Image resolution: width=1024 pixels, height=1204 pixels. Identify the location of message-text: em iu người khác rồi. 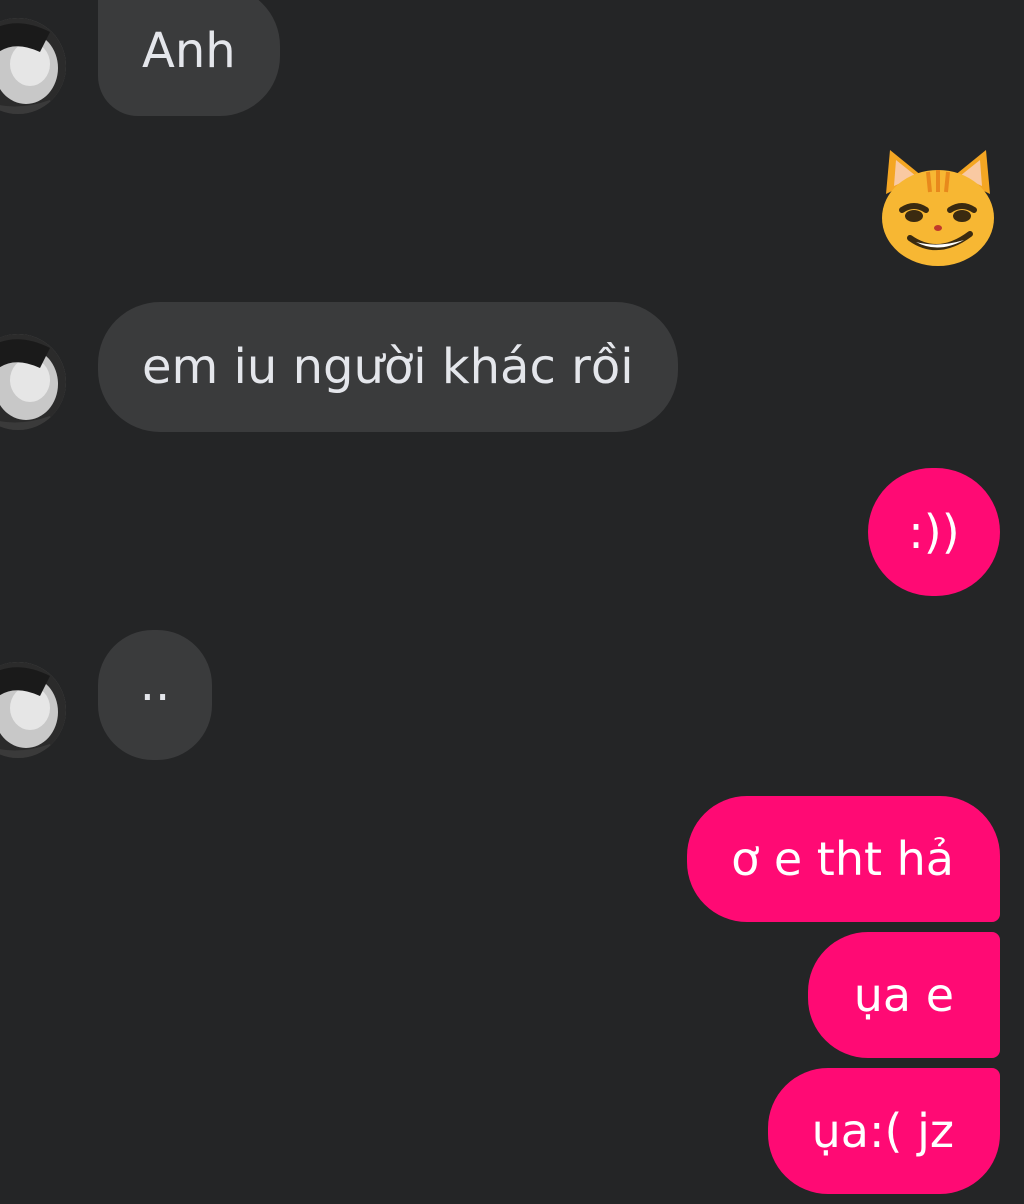
(388, 367).